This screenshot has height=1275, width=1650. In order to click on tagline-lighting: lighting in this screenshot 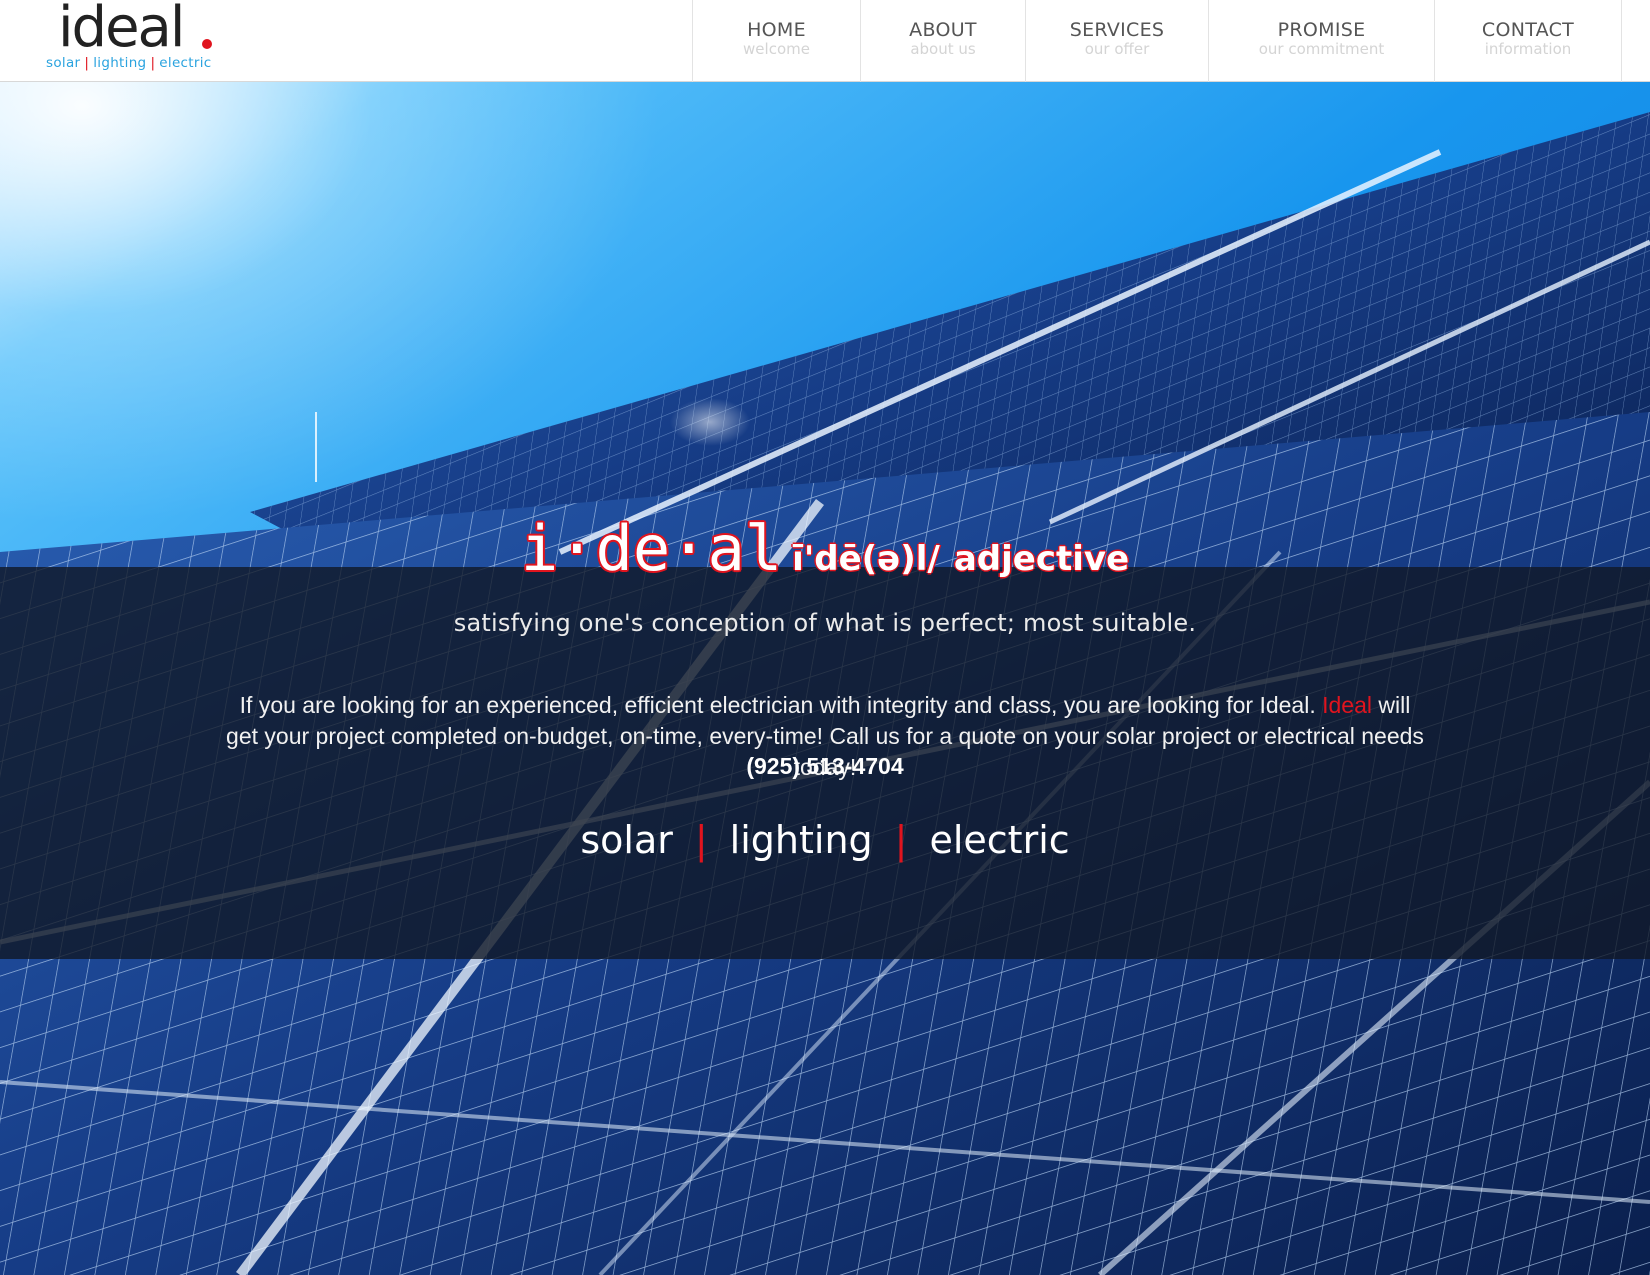, I will do `click(801, 840)`.